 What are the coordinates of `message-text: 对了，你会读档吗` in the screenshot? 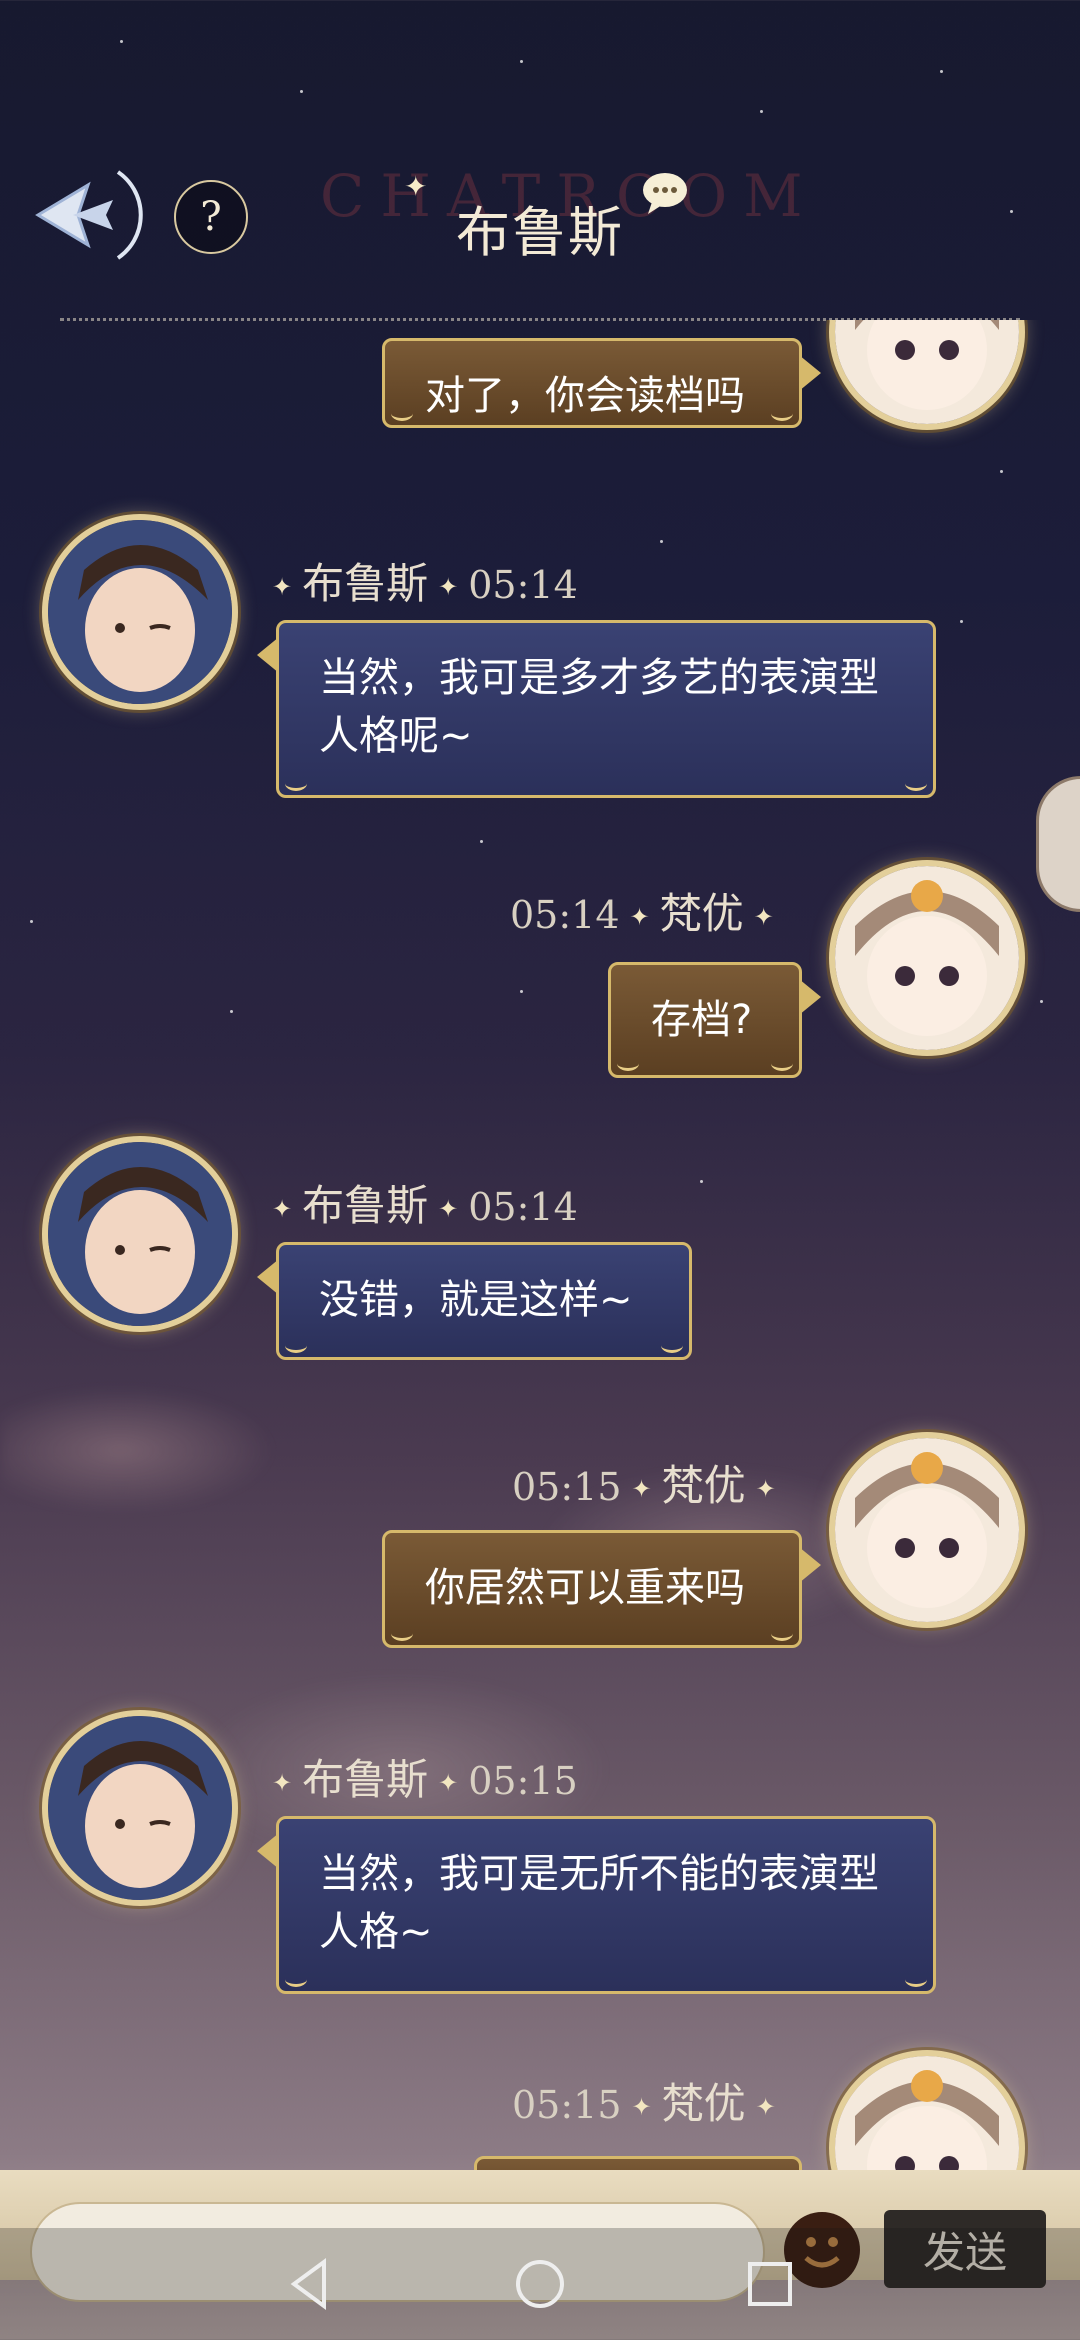 It's located at (585, 396).